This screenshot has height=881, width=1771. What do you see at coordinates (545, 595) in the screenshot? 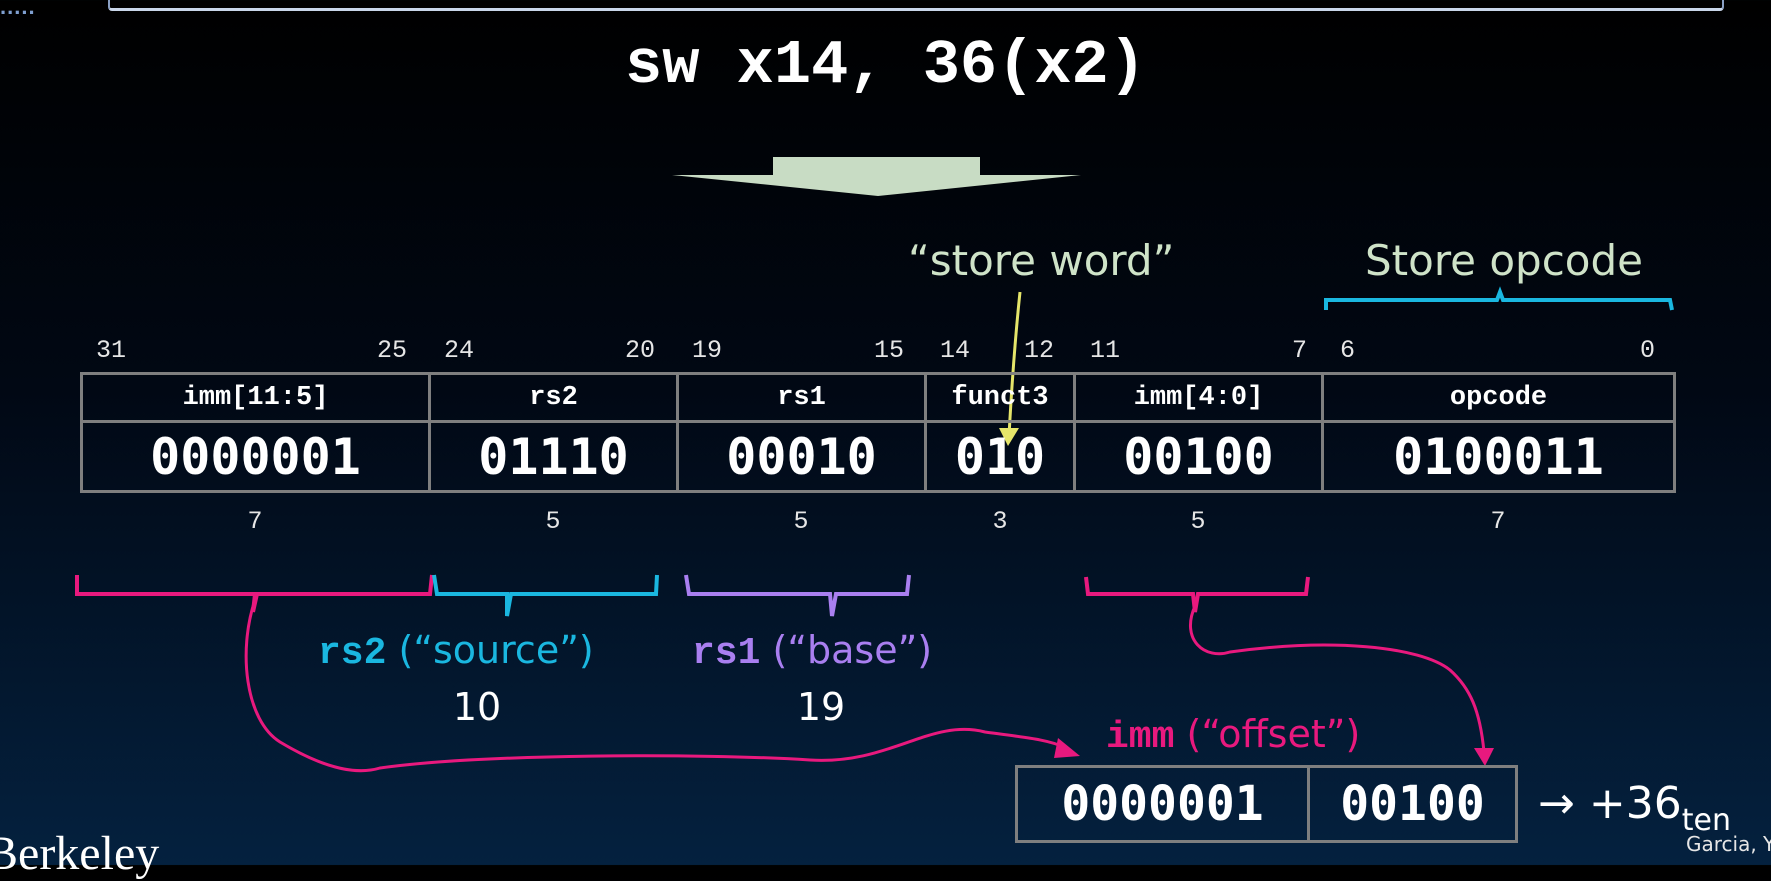
I see `rs2-bracket` at bounding box center [545, 595].